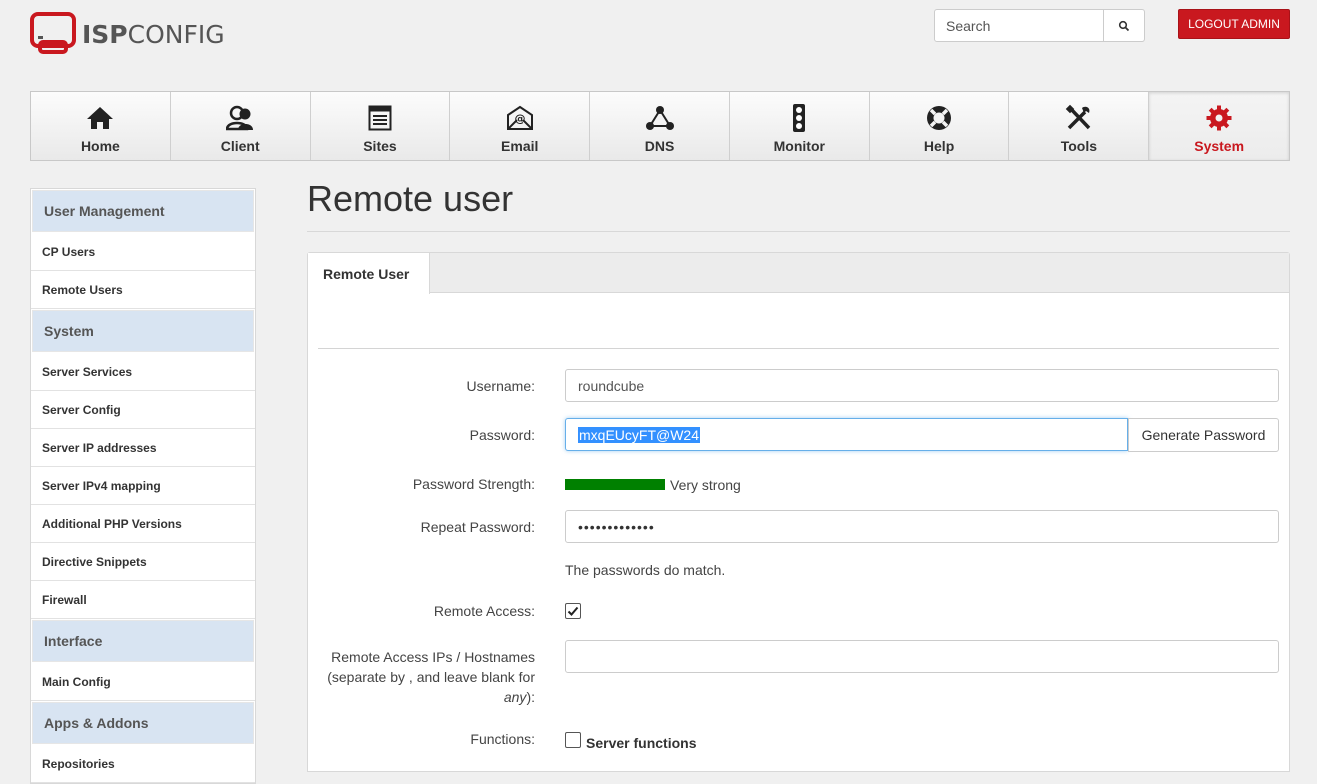 Image resolution: width=1317 pixels, height=784 pixels. I want to click on gear-icon, so click(1219, 118).